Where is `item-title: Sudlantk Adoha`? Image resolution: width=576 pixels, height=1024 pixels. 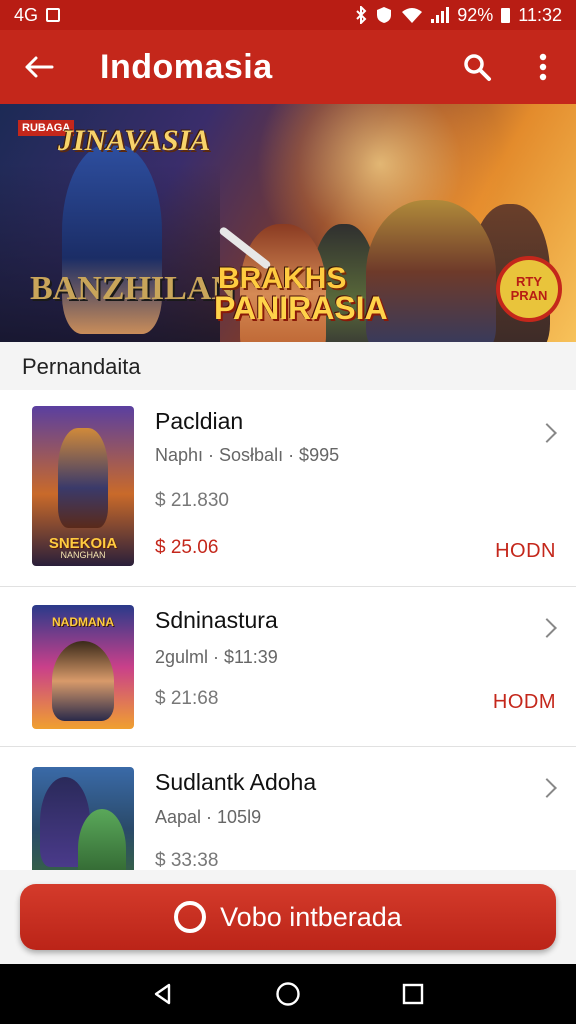 item-title: Sudlantk Adoha is located at coordinates (236, 782).